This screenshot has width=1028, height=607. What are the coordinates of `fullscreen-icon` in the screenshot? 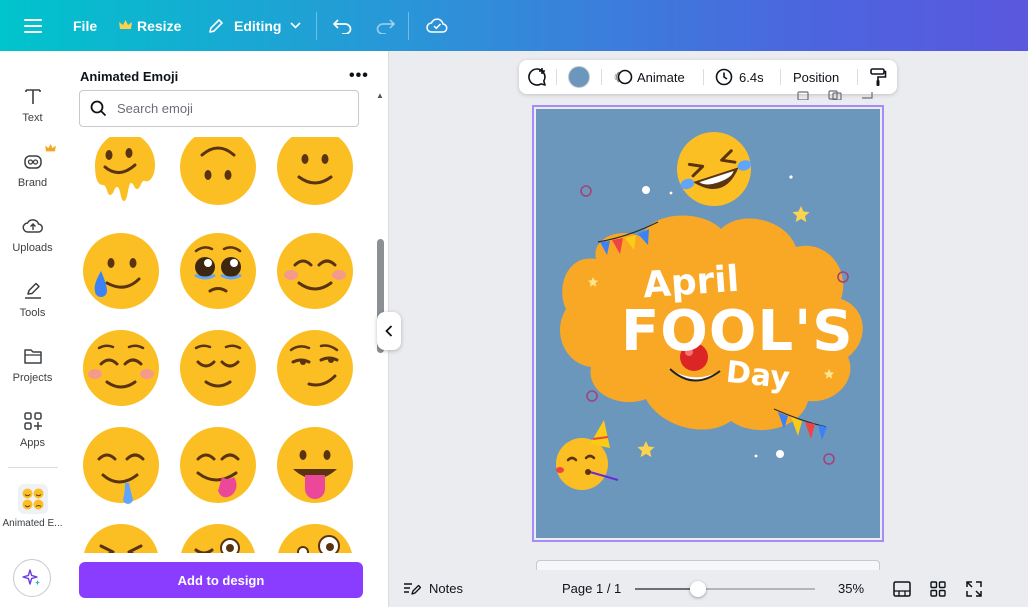 It's located at (974, 588).